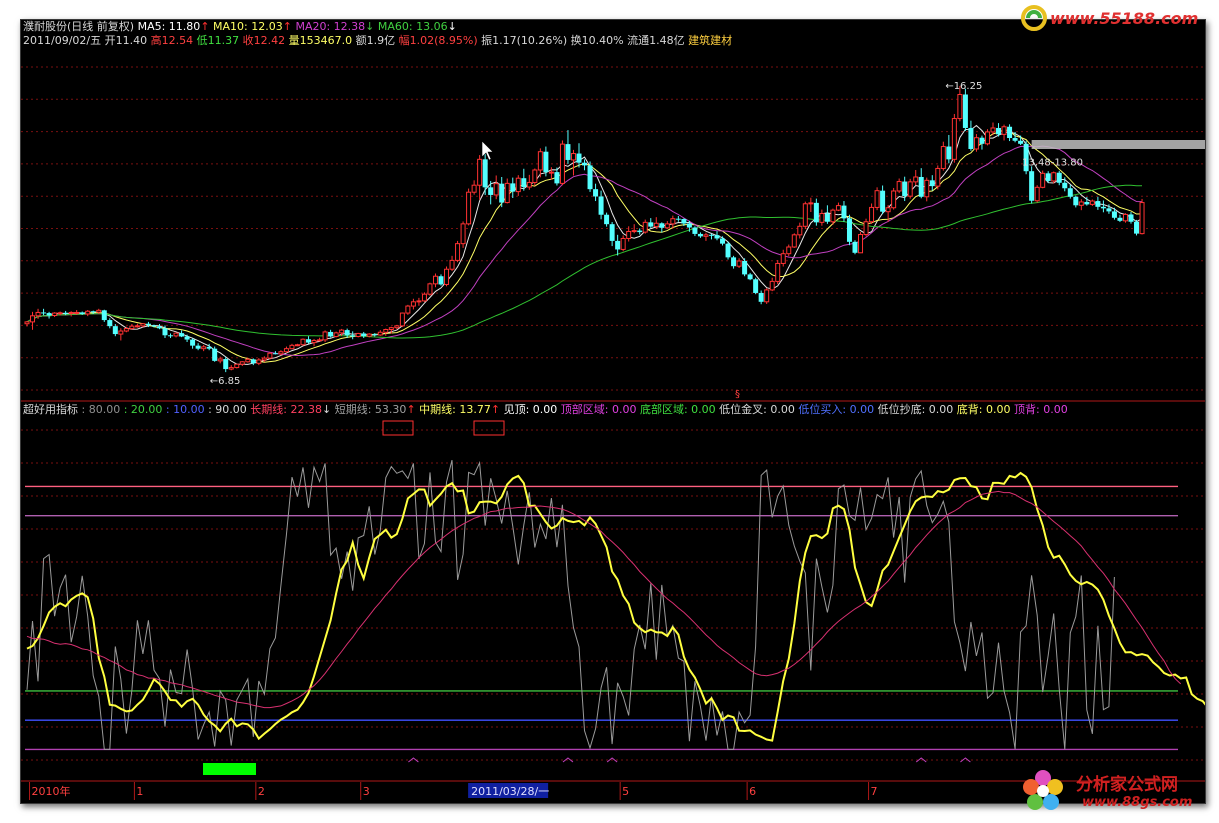 The width and height of the screenshot is (1219, 823). Describe the element at coordinates (216, 40) in the screenshot. I see `quote-line-item: 低11.37` at that location.